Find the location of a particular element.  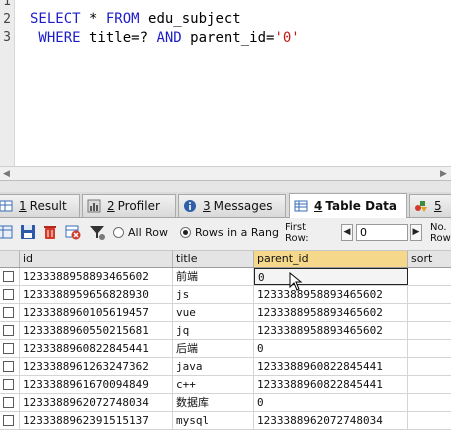

column-header-sort: sort is located at coordinates (429, 259).